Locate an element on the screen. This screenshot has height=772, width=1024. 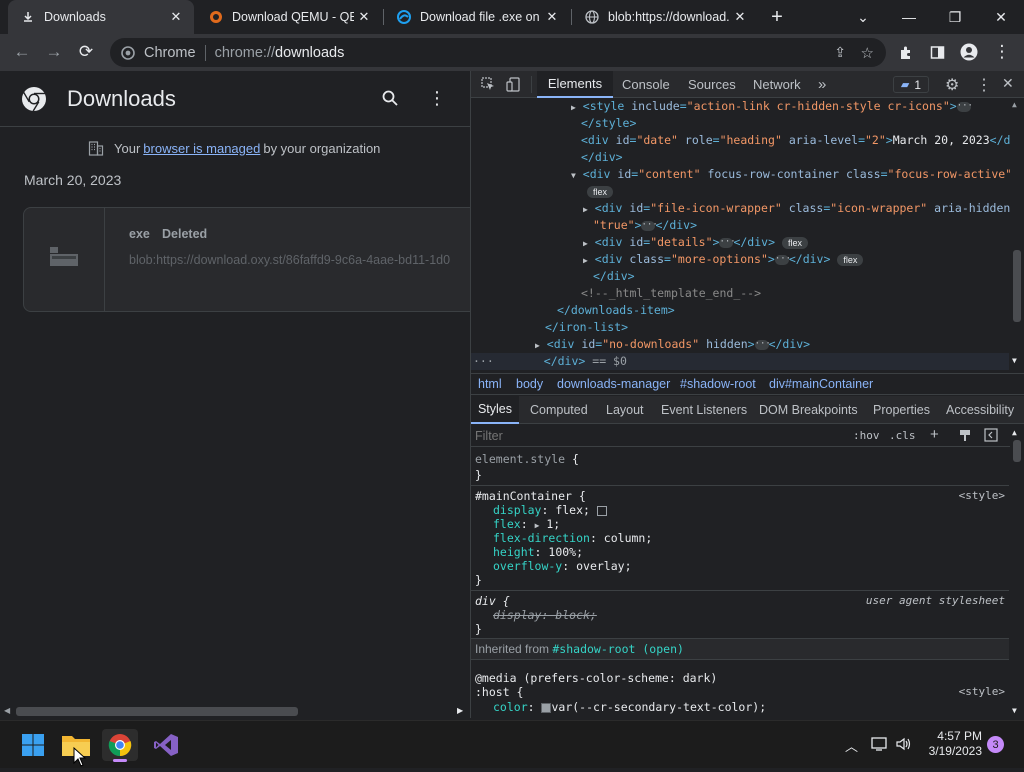
profile-button is located at coordinates (969, 52).